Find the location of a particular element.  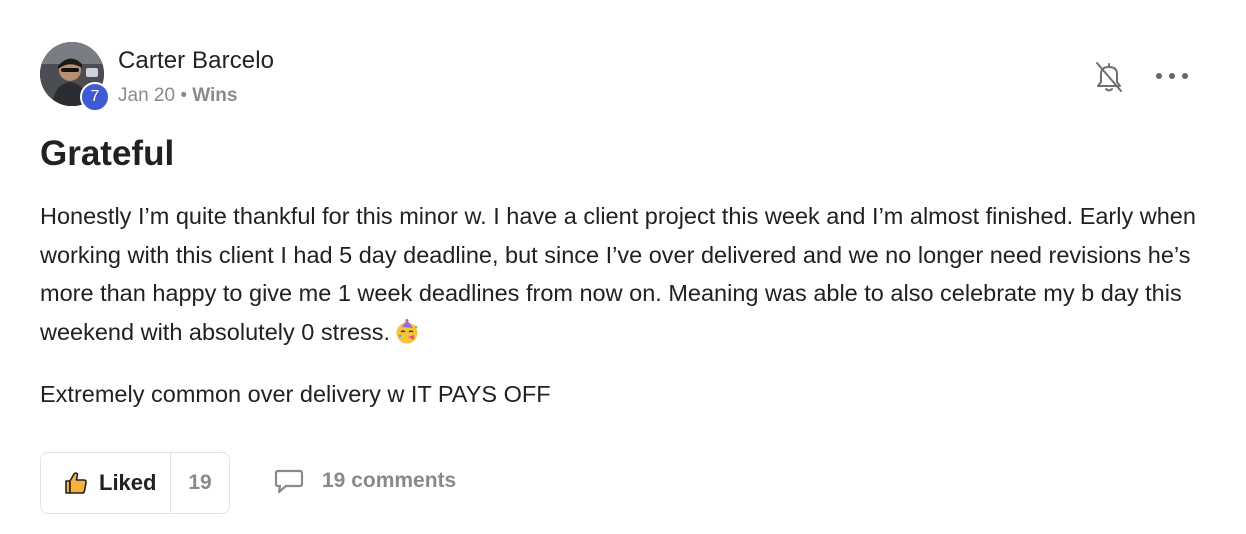

author-avatar-wrap: 7 is located at coordinates (75, 77).